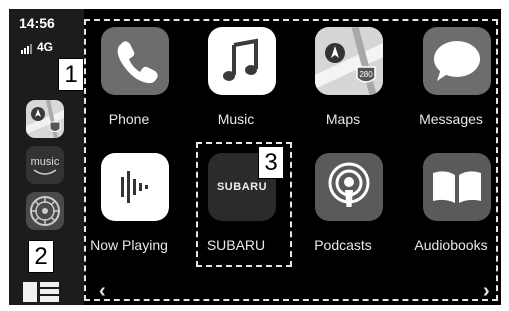 The width and height of the screenshot is (509, 311). What do you see at coordinates (41, 292) in the screenshot?
I see `dashboard-toggle-icon` at bounding box center [41, 292].